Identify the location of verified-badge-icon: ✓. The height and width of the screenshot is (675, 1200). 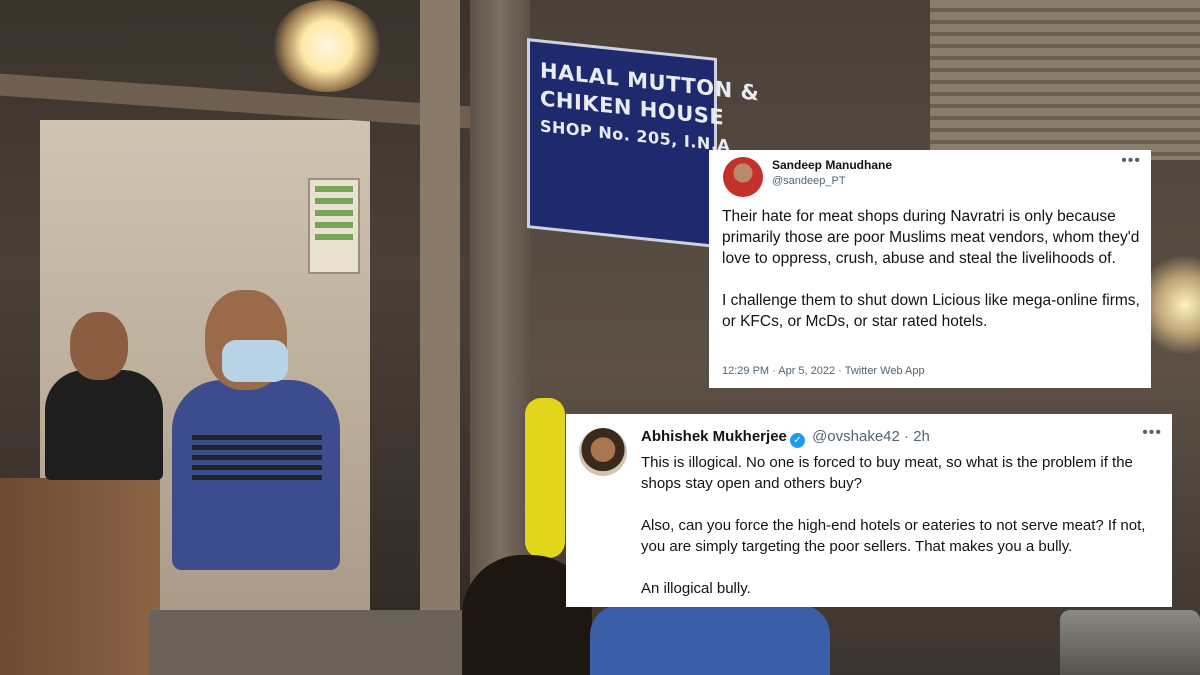
(797, 440).